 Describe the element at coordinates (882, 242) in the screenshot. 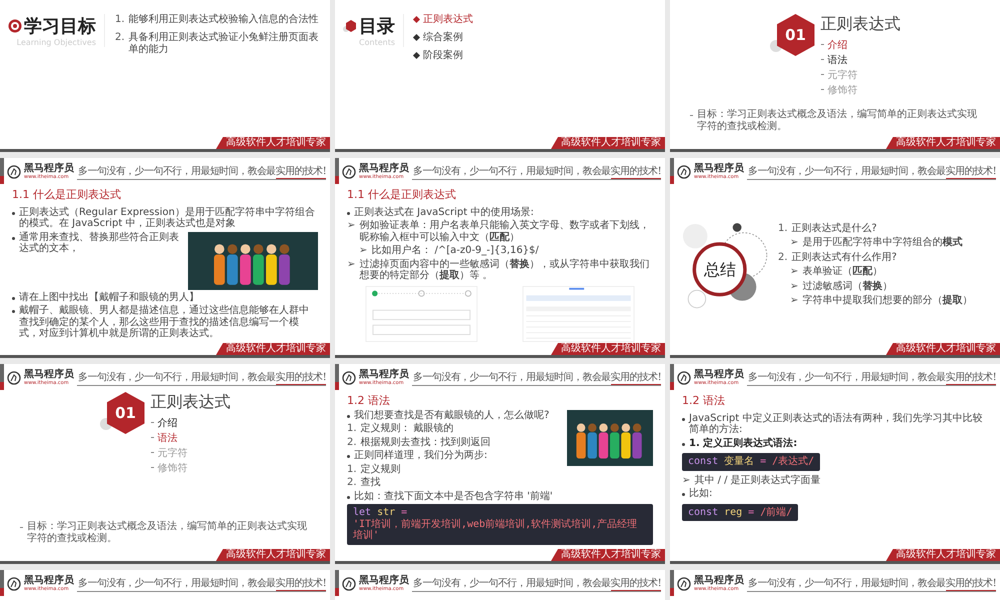

I see `list-text: 是用于匹配字符串中字符组合的模式` at that location.